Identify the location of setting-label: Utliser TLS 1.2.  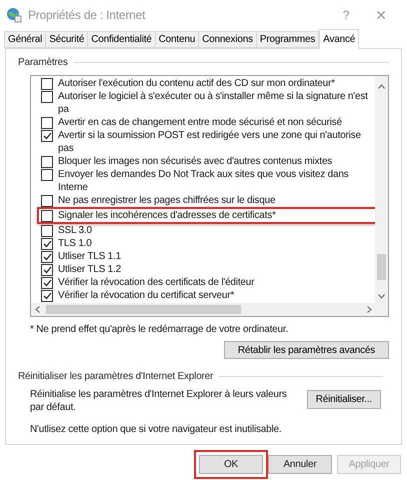
(89, 269).